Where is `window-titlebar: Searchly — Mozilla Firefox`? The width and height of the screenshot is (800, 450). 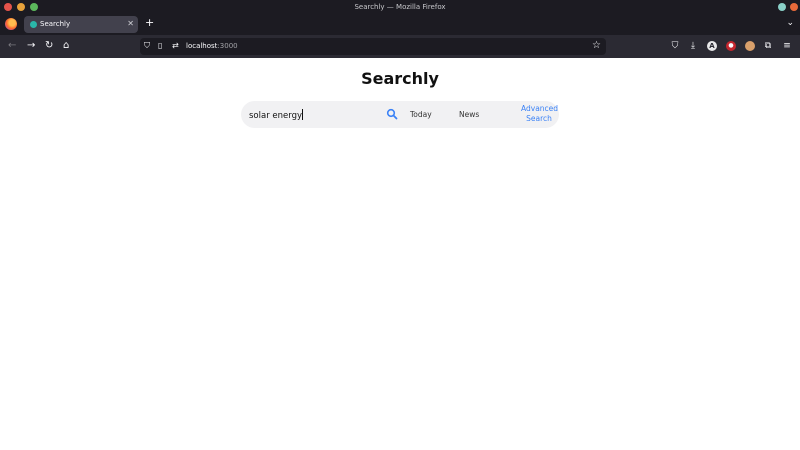
window-titlebar: Searchly — Mozilla Firefox is located at coordinates (400, 7).